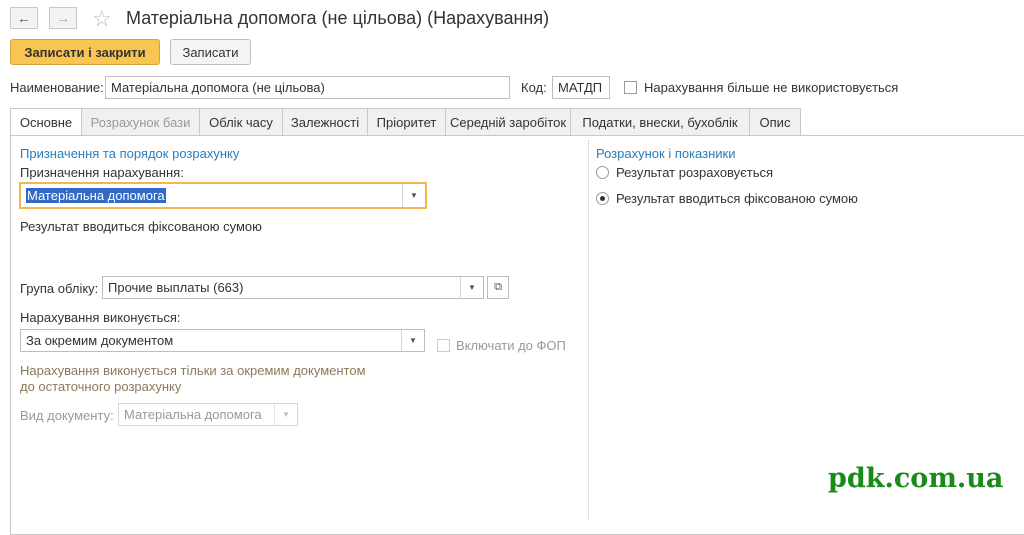 The width and height of the screenshot is (1024, 535). Describe the element at coordinates (771, 87) in the screenshot. I see `unused-label: Нарахування більше не використовується` at that location.